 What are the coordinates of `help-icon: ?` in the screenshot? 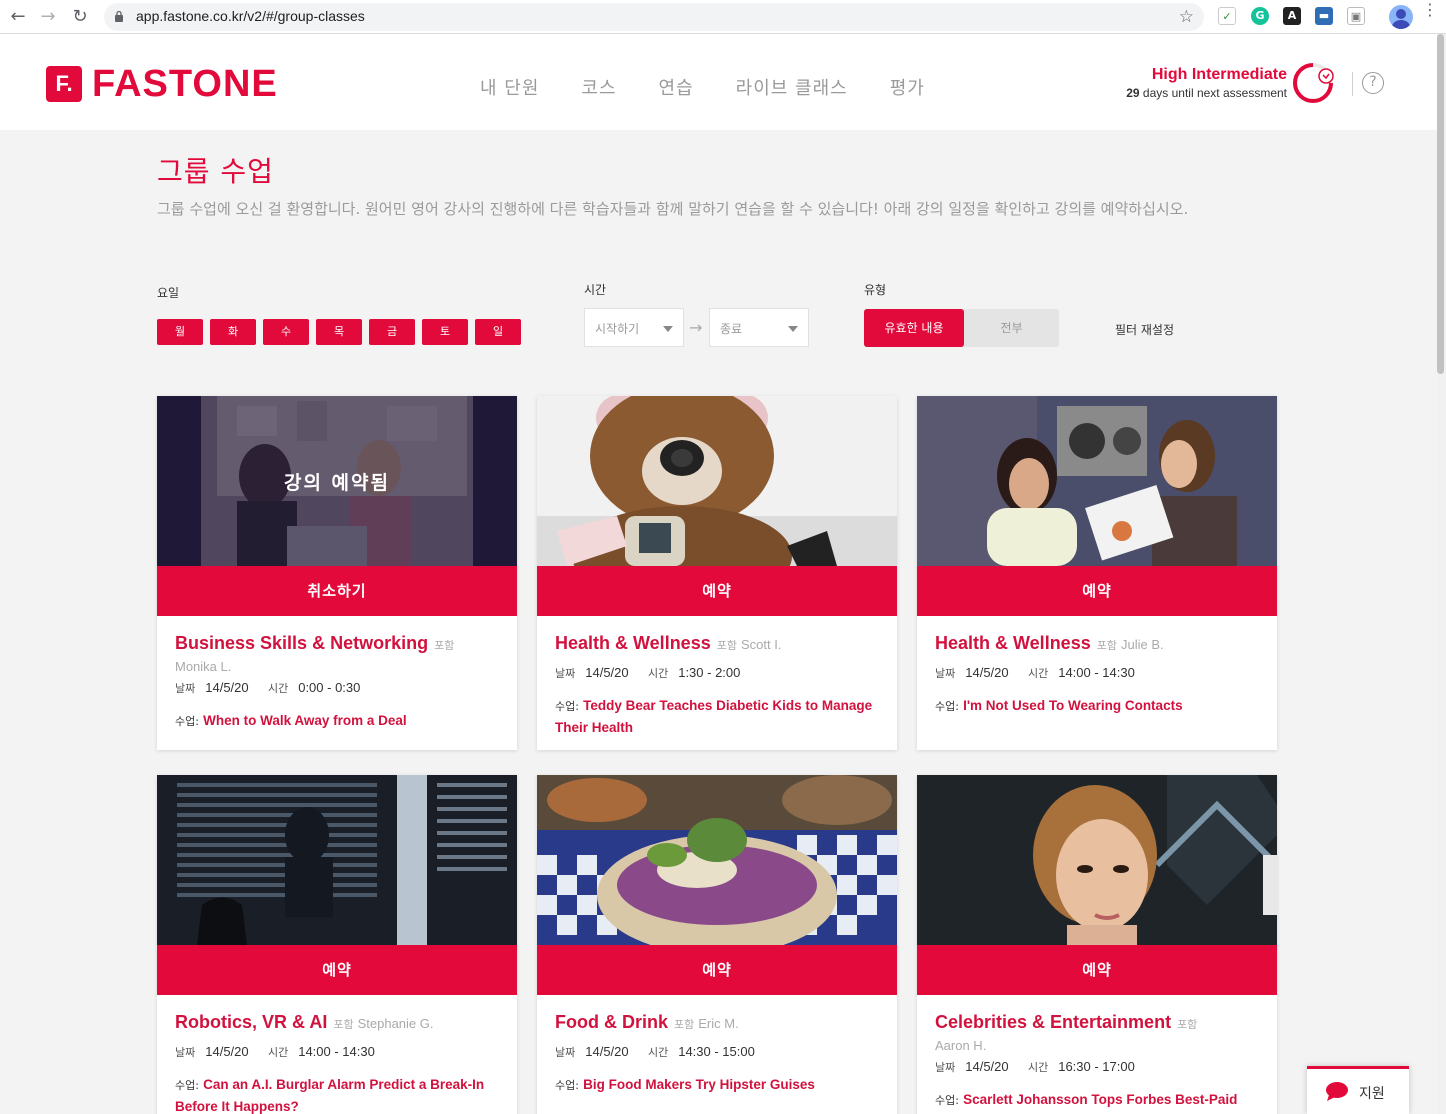 It's located at (1373, 83).